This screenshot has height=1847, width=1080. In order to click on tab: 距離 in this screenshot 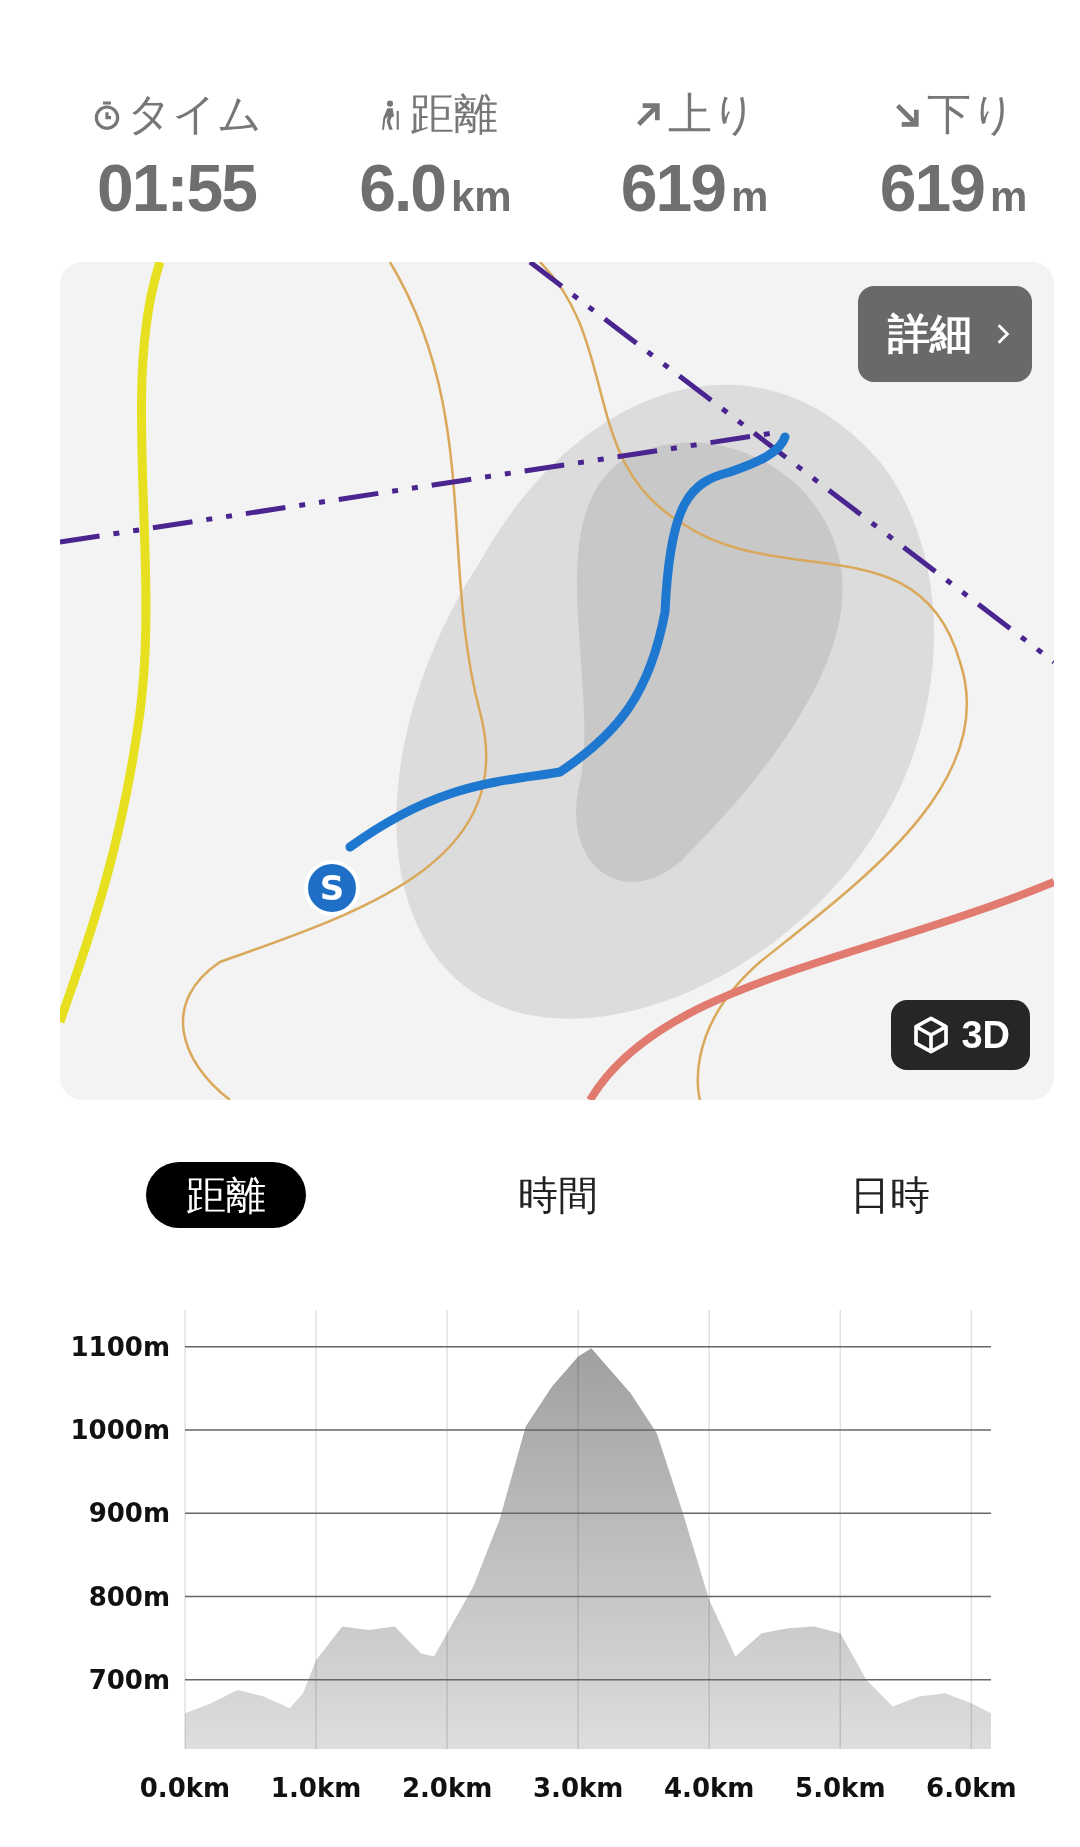, I will do `click(226, 1195)`.